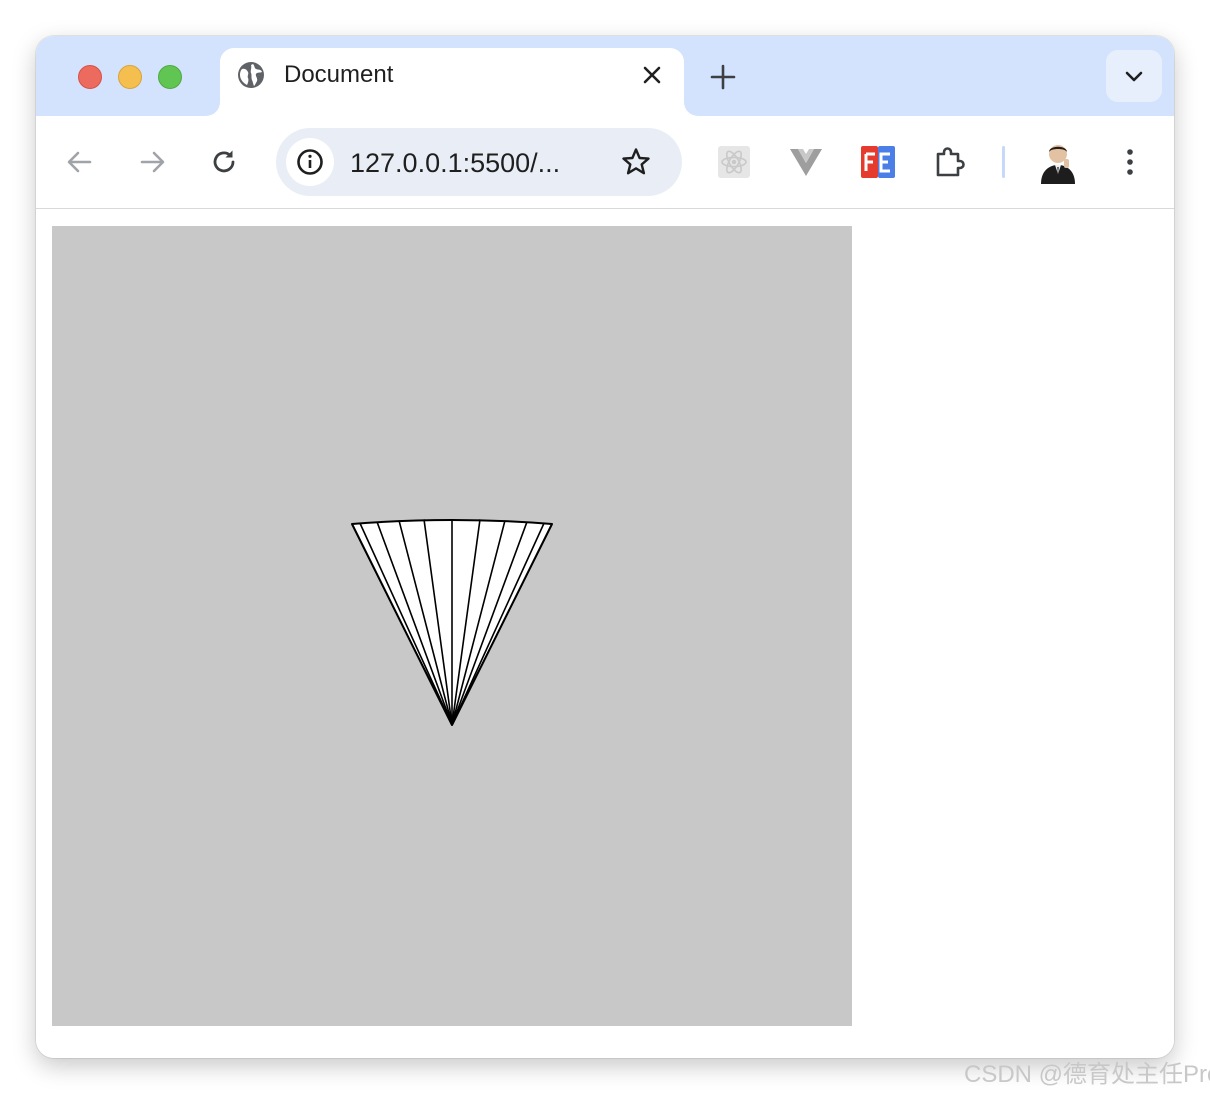 Image resolution: width=1210 pixels, height=1094 pixels. What do you see at coordinates (224, 162) in the screenshot?
I see `reload-icon` at bounding box center [224, 162].